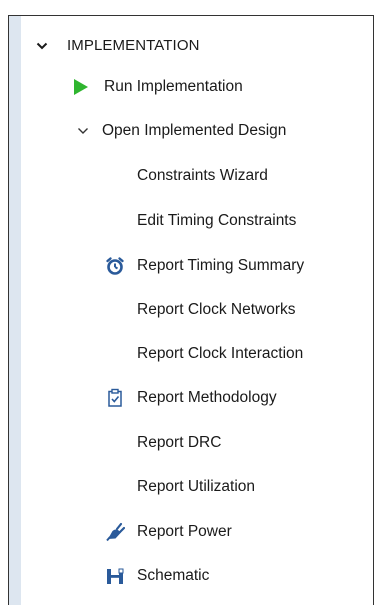  Describe the element at coordinates (81, 87) in the screenshot. I see `play-icon` at that location.